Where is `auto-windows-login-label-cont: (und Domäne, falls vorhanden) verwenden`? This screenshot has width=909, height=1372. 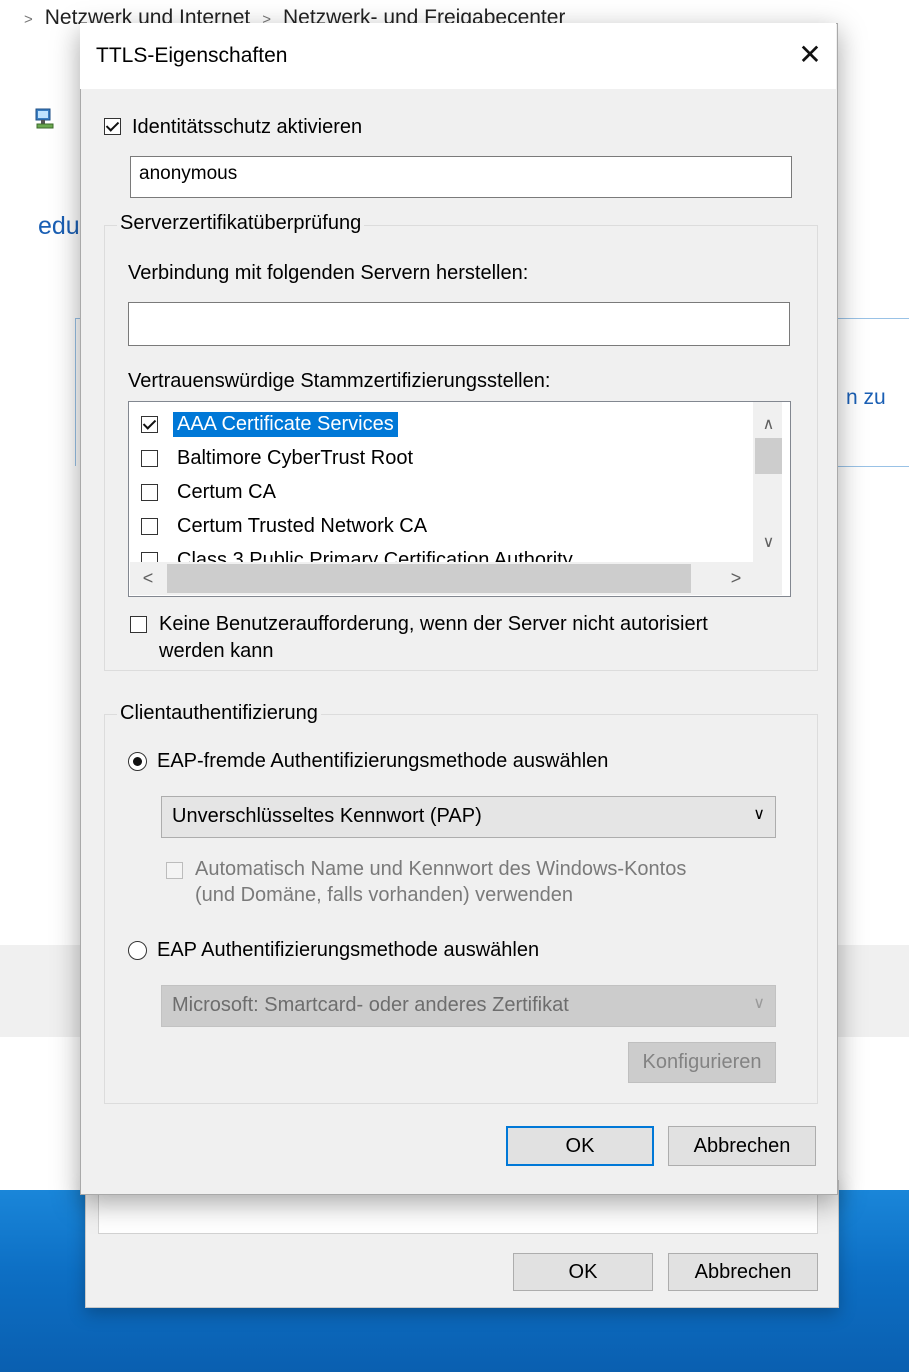
auto-windows-login-label-cont: (und Domäne, falls vorhanden) verwenden is located at coordinates (384, 895).